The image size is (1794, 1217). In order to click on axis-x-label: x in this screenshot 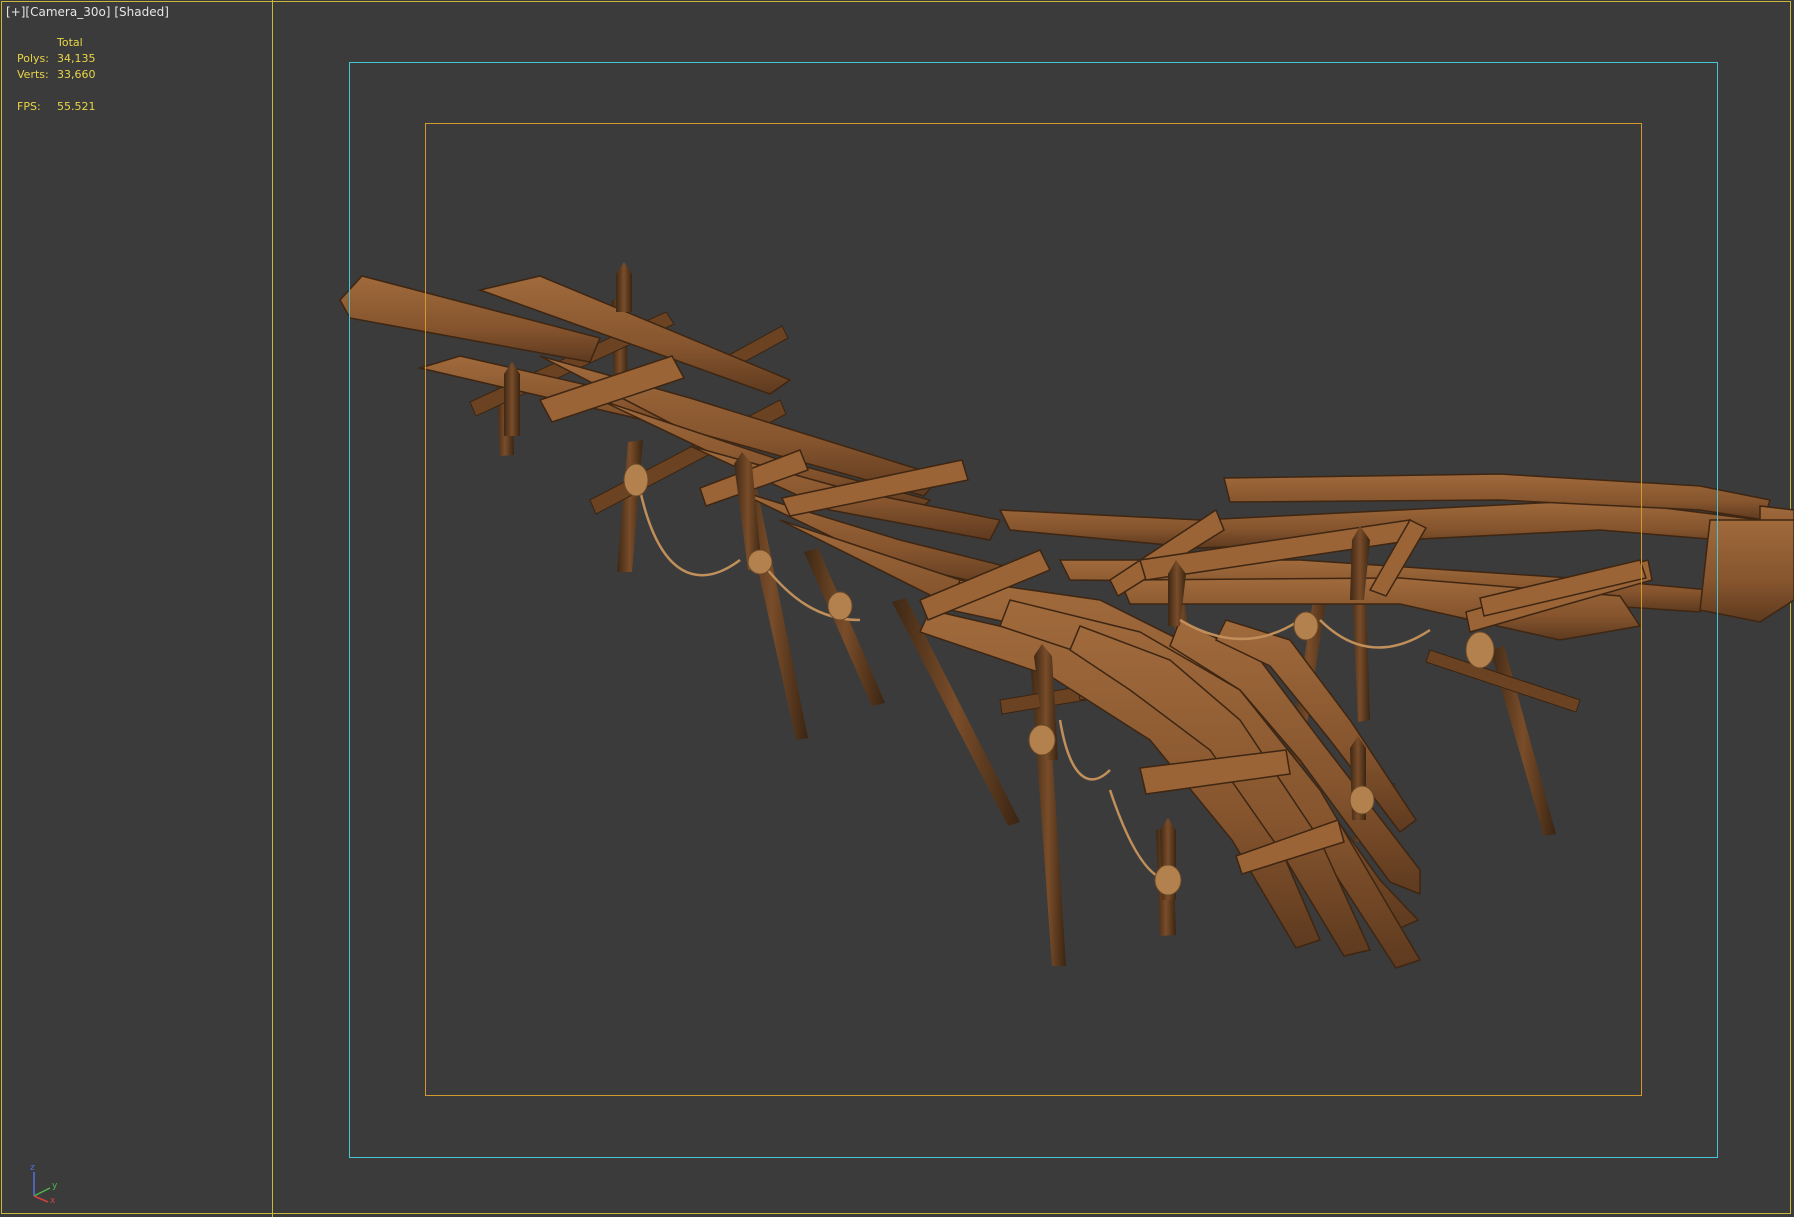, I will do `click(53, 1200)`.